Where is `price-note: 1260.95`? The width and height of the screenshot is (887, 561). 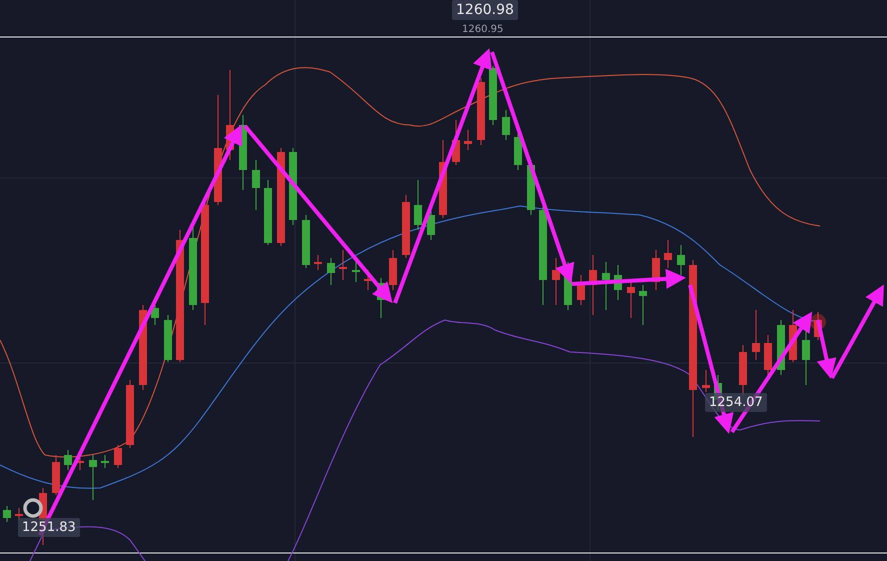 price-note: 1260.95 is located at coordinates (483, 29).